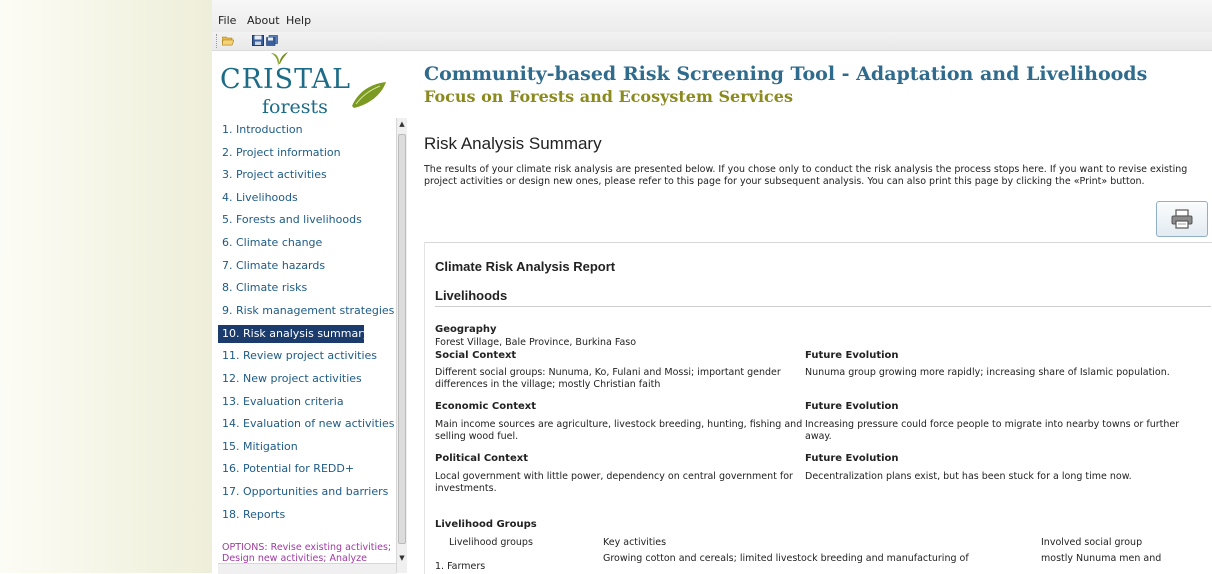 The height and width of the screenshot is (574, 1212). Describe the element at coordinates (298, 20) in the screenshot. I see `menu-help: Help` at that location.